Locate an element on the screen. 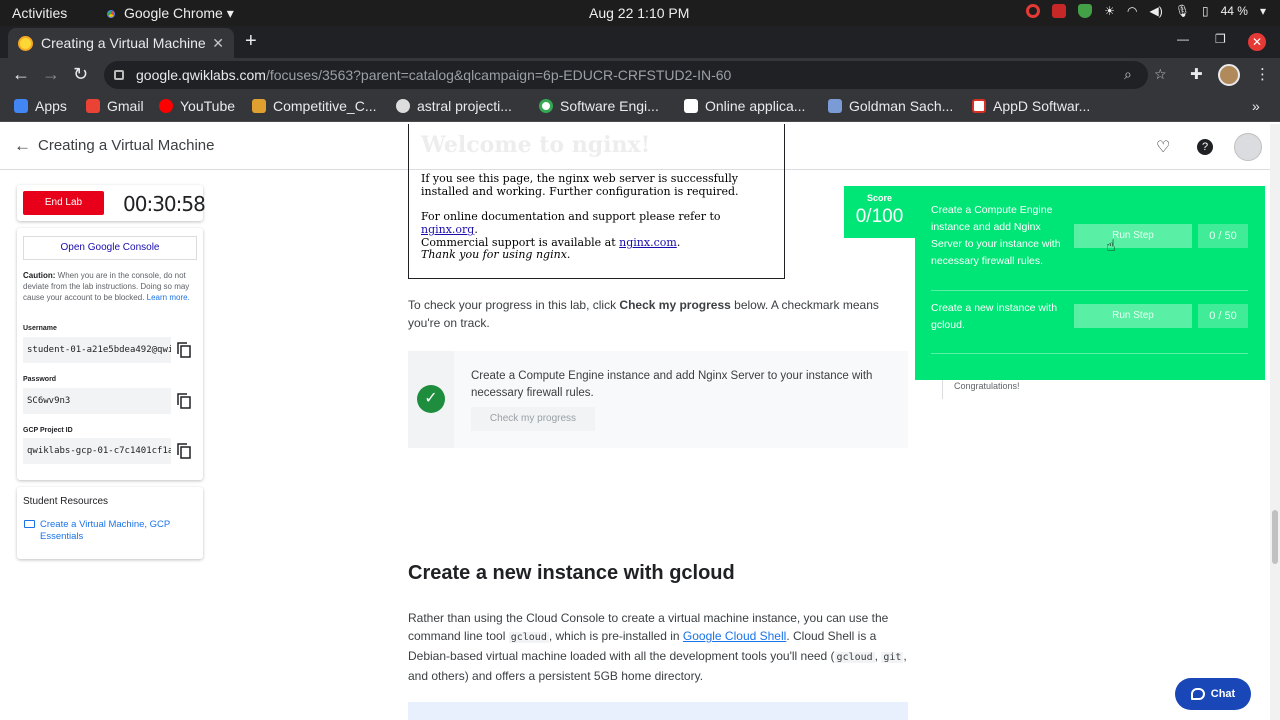 The height and width of the screenshot is (720, 1280). copy-password-icon is located at coordinates (184, 401).